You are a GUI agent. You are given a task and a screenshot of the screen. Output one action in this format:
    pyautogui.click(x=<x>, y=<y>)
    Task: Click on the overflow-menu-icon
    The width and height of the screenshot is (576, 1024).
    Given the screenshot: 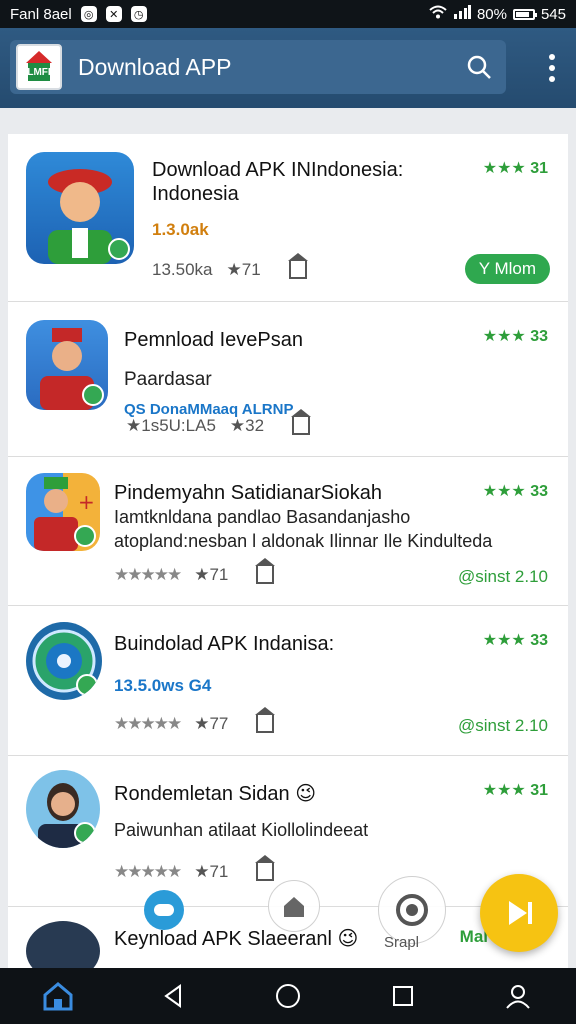 What is the action you would take?
    pyautogui.click(x=552, y=68)
    